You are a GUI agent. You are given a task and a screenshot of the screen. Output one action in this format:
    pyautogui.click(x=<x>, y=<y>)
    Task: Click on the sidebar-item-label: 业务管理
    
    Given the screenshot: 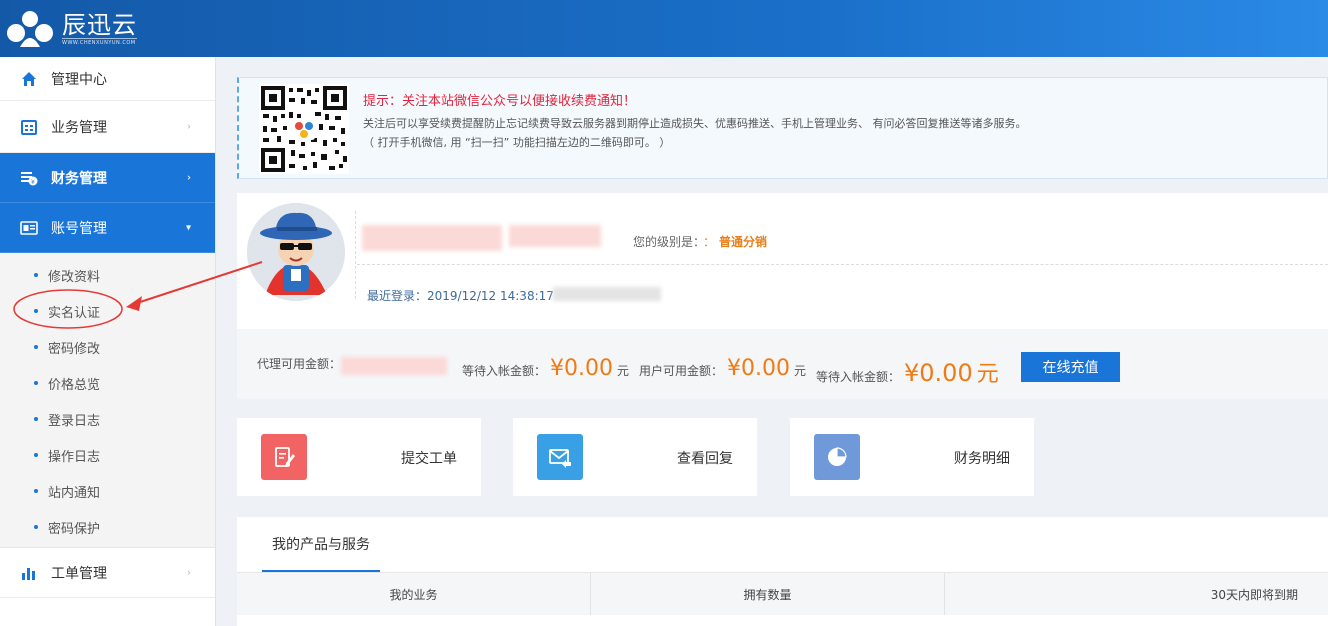 What is the action you would take?
    pyautogui.click(x=79, y=127)
    